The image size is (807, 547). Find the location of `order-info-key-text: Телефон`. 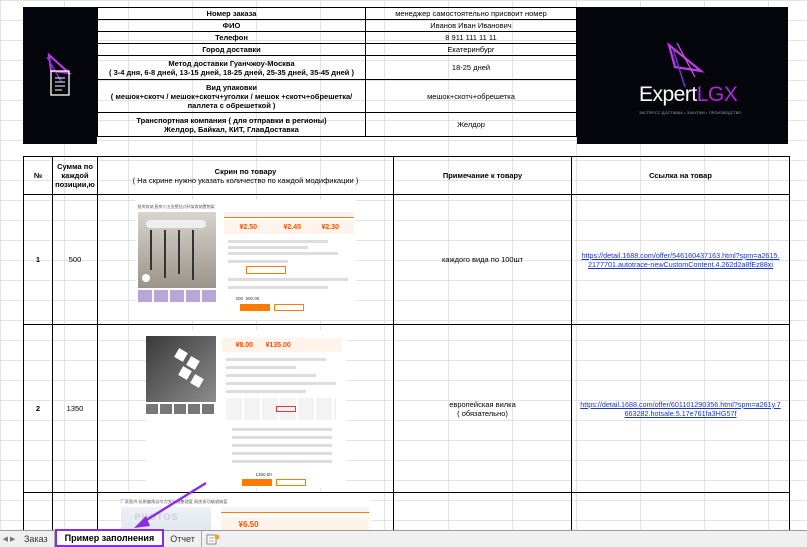

order-info-key-text: Телефон is located at coordinates (231, 37).